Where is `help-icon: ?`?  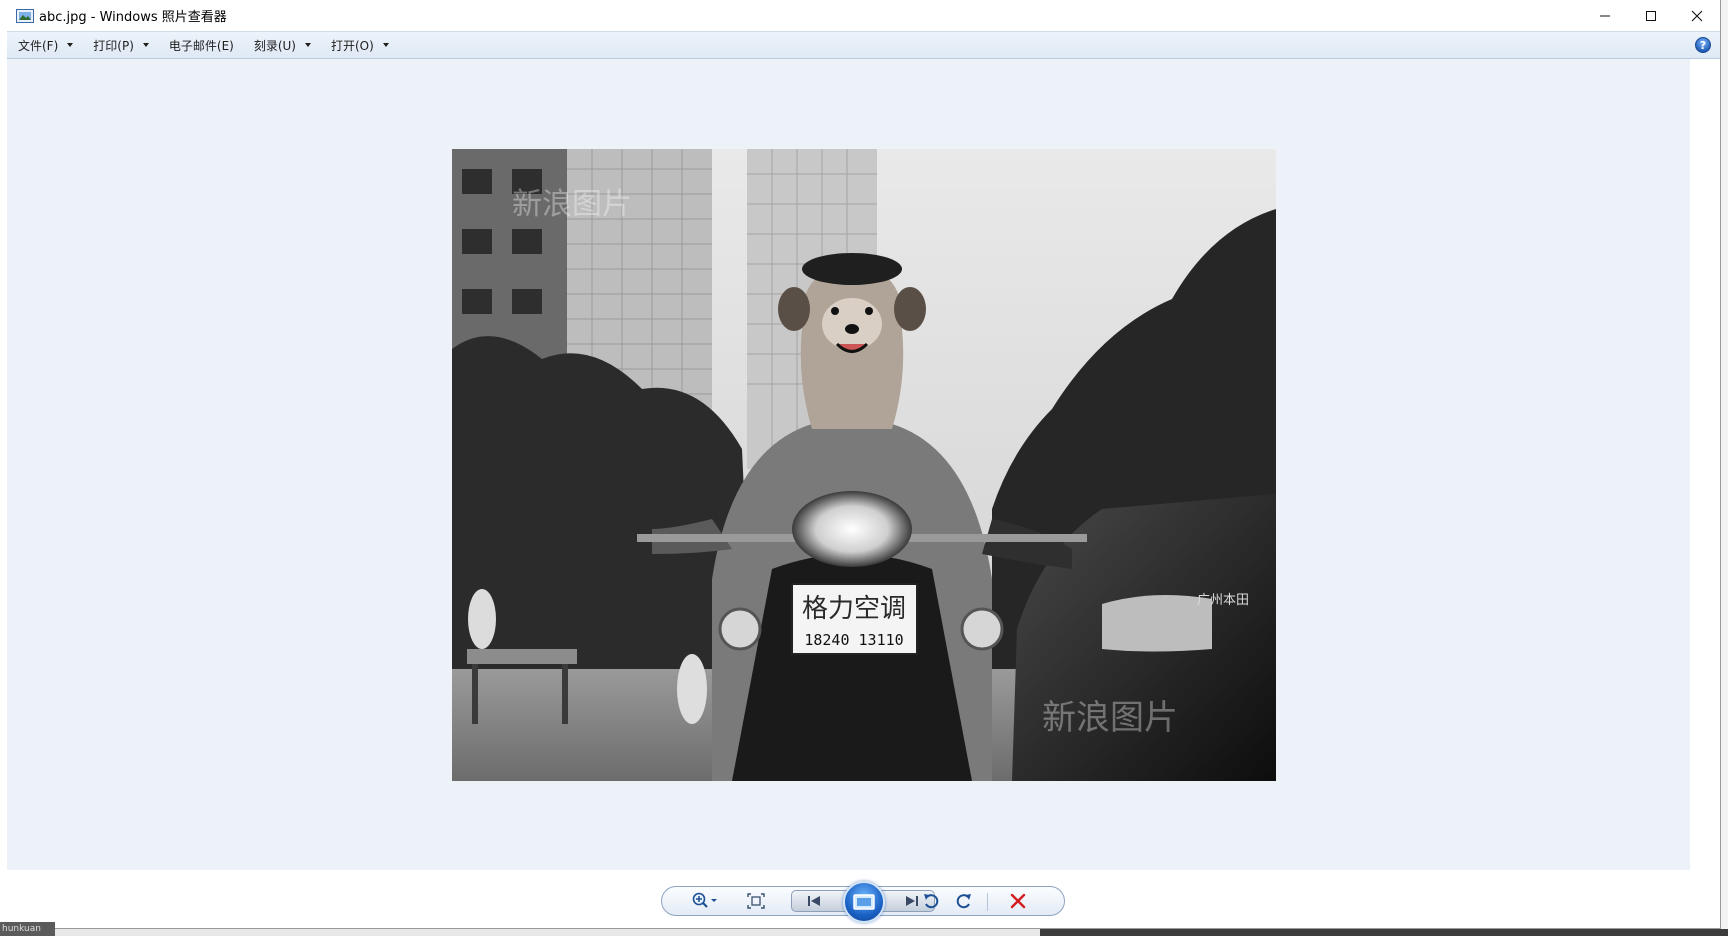 help-icon: ? is located at coordinates (1703, 45).